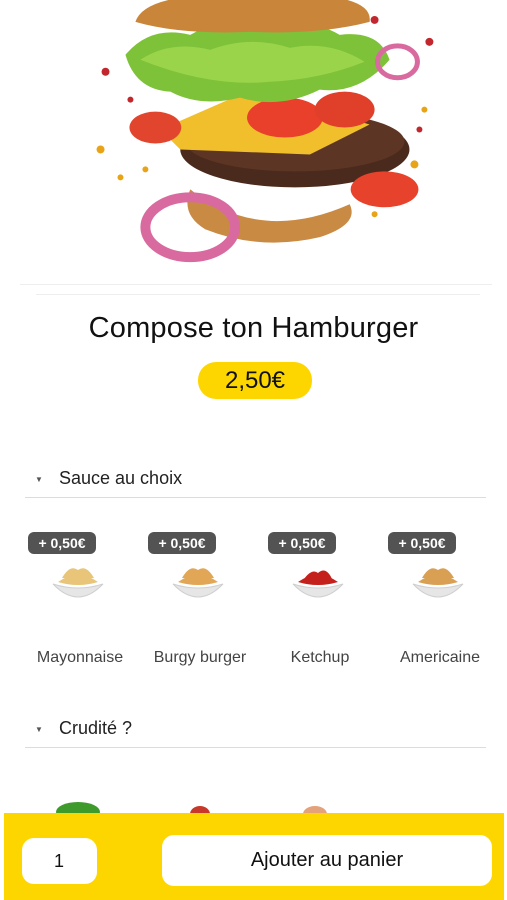  What do you see at coordinates (80, 600) in the screenshot?
I see `option-mayonnaise: + 0,50€ Mayonnaise` at bounding box center [80, 600].